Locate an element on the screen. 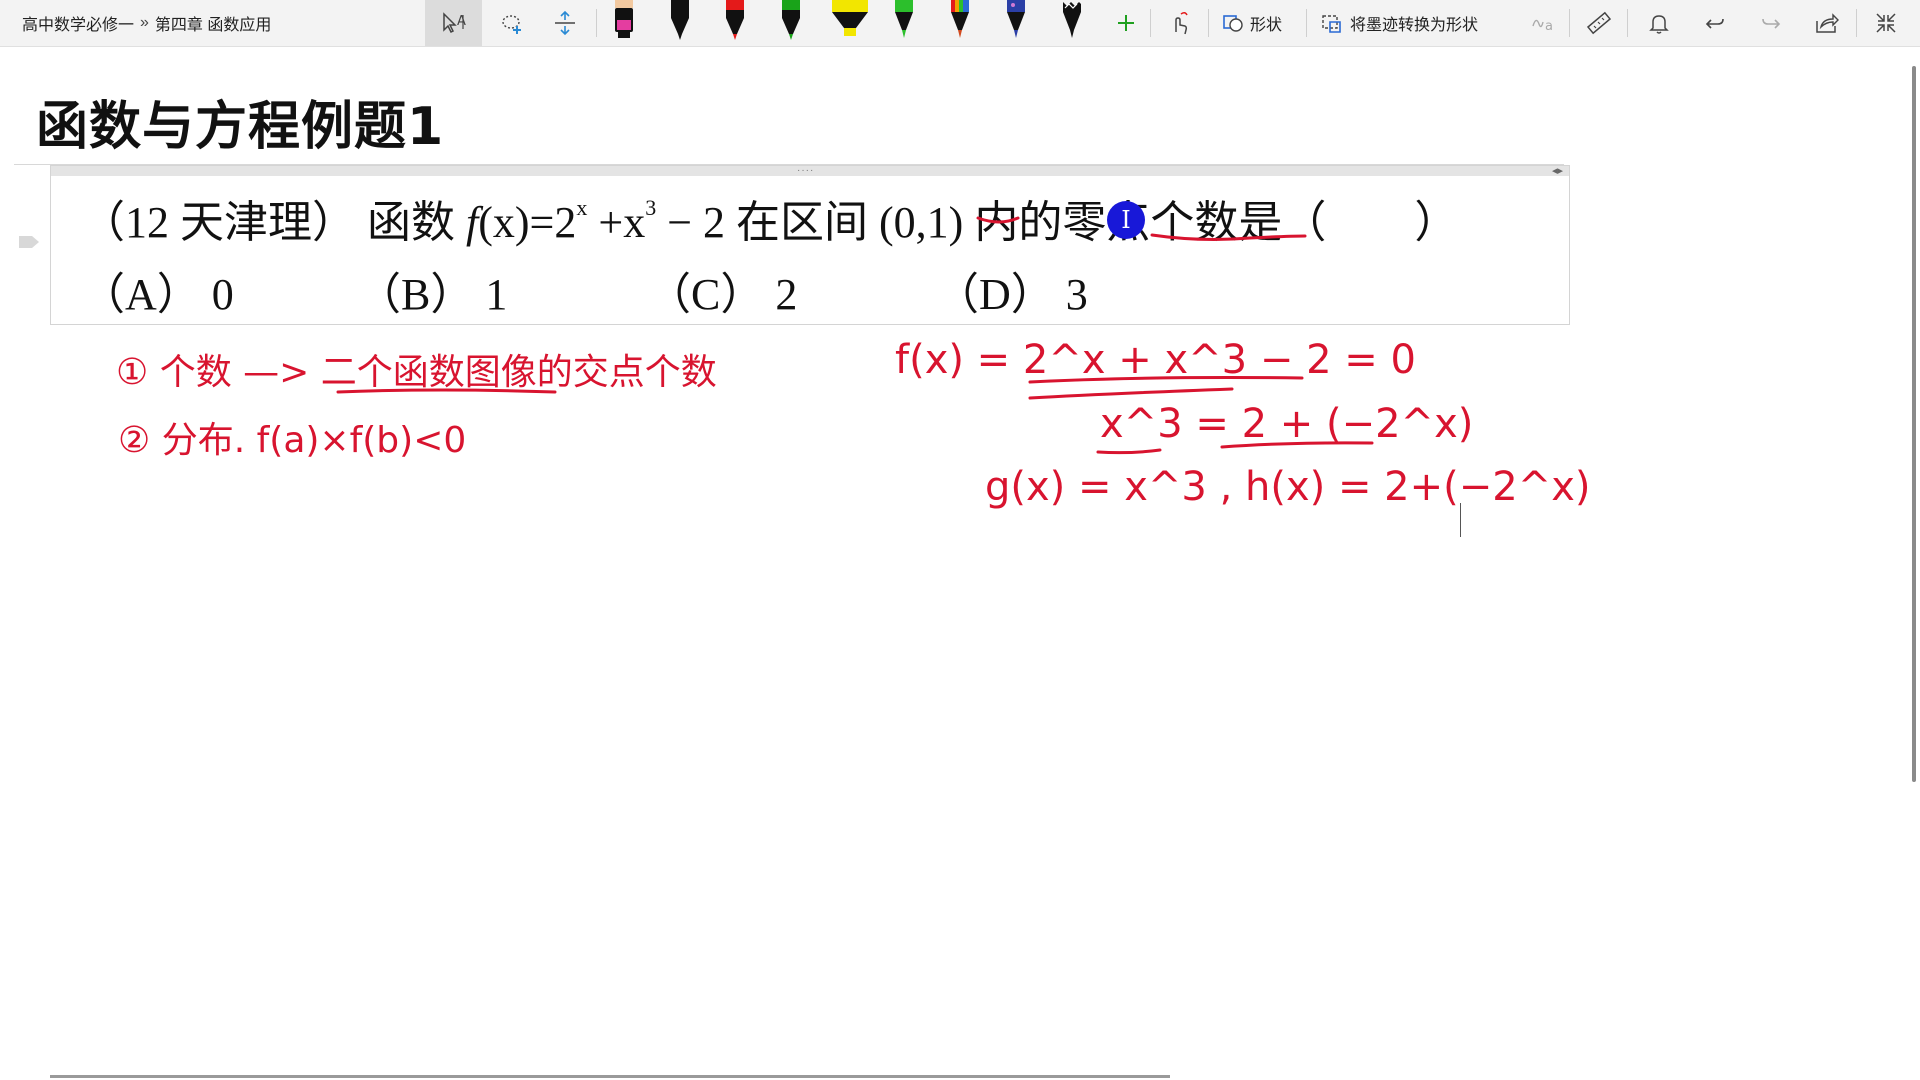  option-d: （D） 3 is located at coordinates (1011, 290).